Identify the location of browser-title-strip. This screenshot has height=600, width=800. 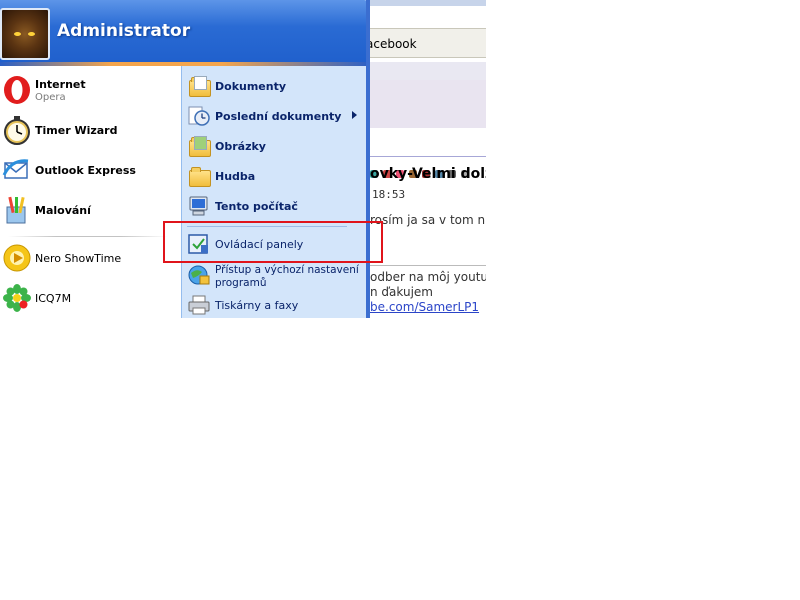
(428, 3).